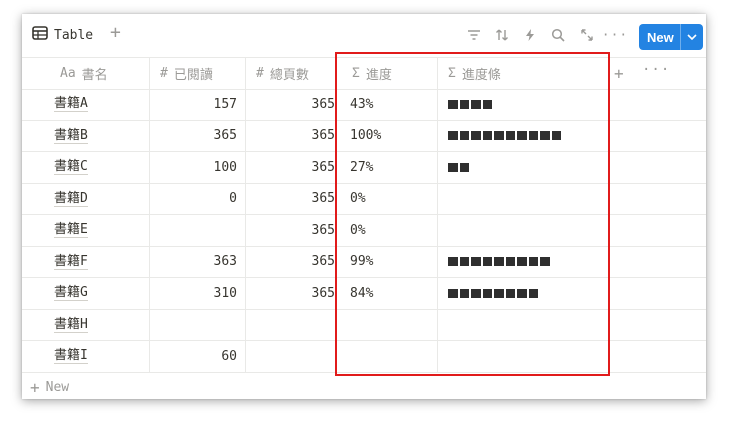 The image size is (740, 435). Describe the element at coordinates (115, 33) in the screenshot. I see `add-view-button: +` at that location.